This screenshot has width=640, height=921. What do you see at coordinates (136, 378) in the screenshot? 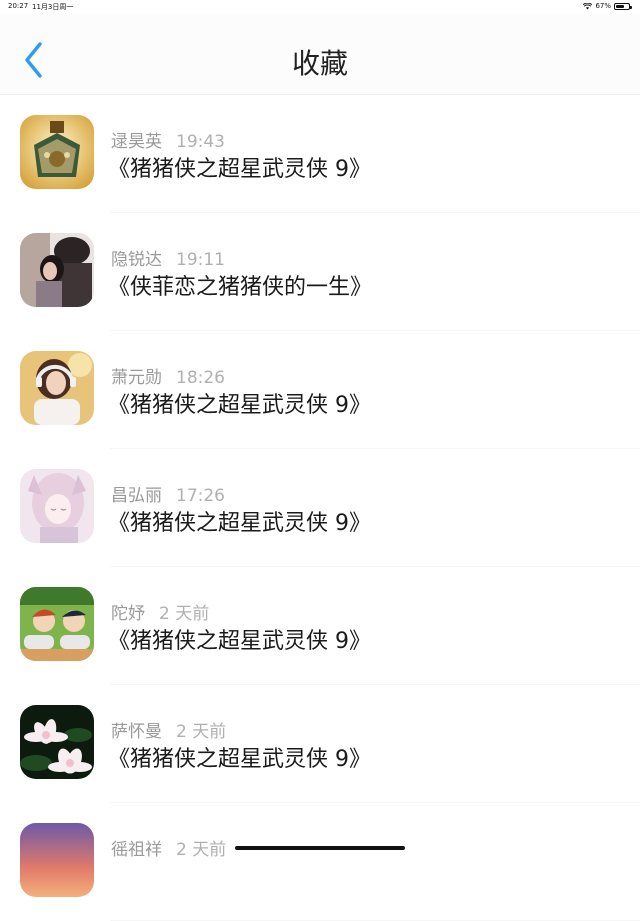
I see `item-name: 萧元勋` at bounding box center [136, 378].